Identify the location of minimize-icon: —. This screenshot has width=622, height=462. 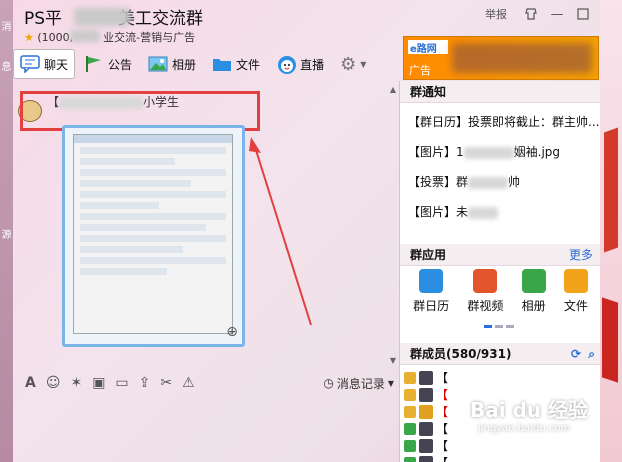
(557, 14).